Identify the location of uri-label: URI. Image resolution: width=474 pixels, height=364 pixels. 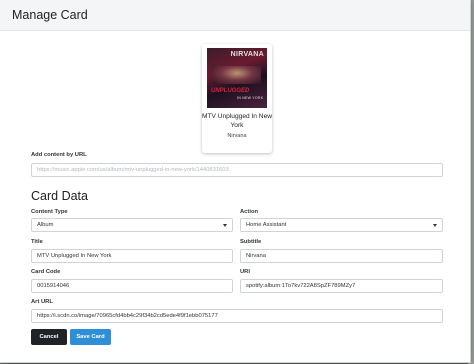
(245, 272).